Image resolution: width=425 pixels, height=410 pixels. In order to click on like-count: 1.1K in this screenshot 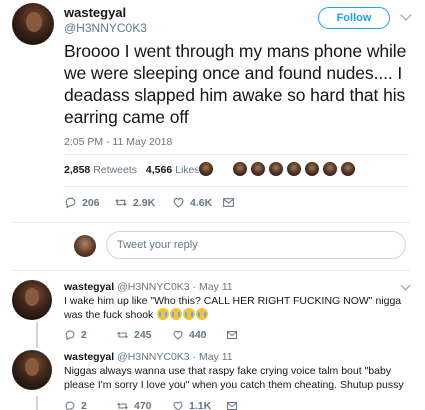, I will do `click(200, 405)`.